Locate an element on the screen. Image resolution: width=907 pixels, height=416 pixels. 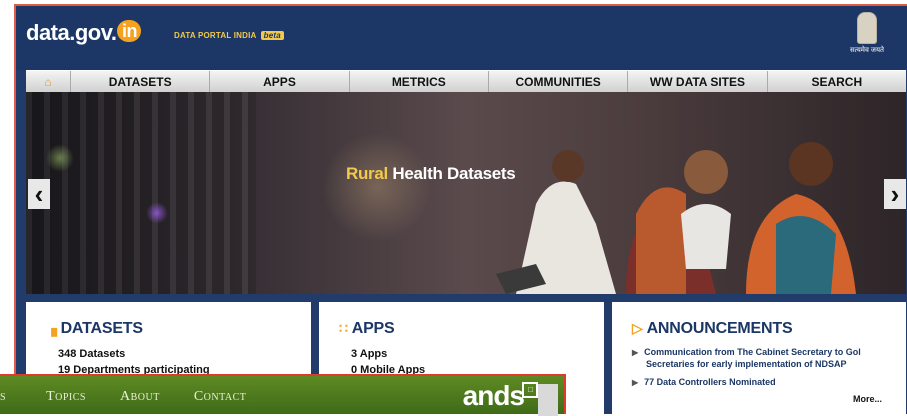
datasets-heading: ▗ DATASETS is located at coordinates (94, 328).